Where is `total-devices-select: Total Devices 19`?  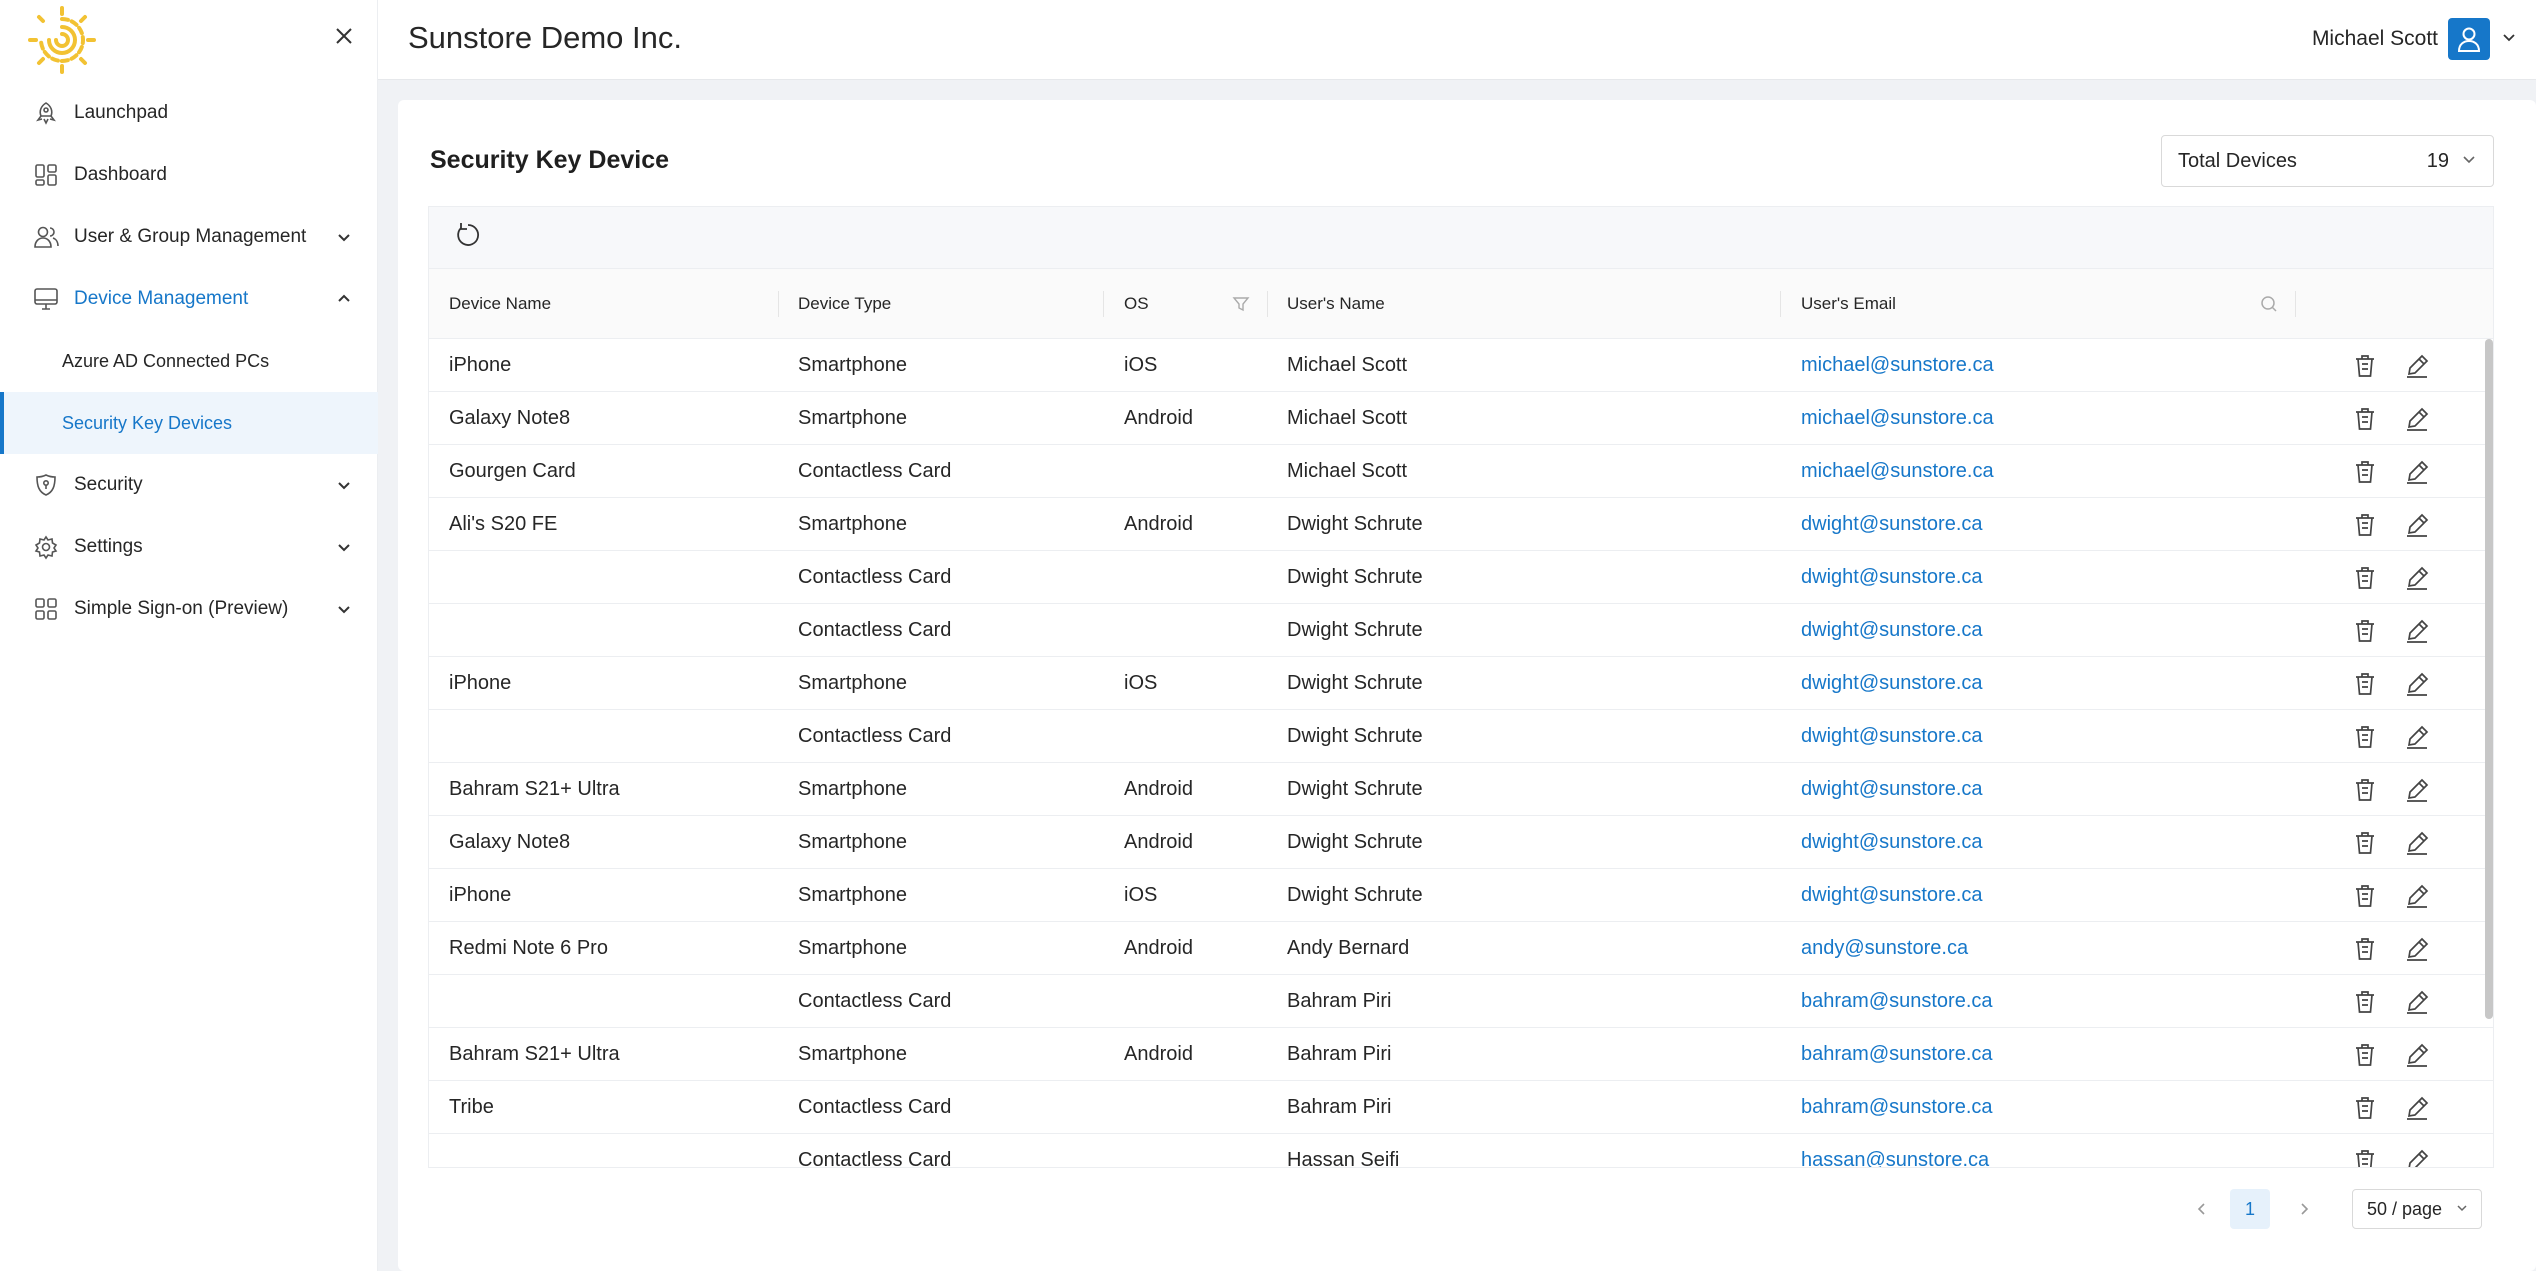
total-devices-select: Total Devices 19 is located at coordinates (2327, 161).